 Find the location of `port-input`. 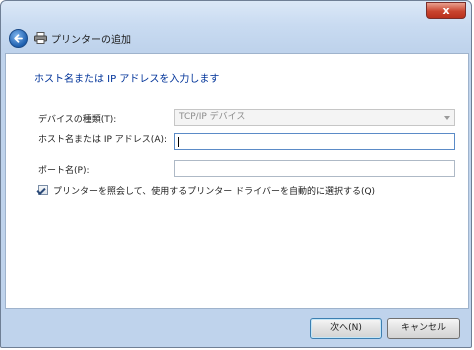

port-input is located at coordinates (314, 168).